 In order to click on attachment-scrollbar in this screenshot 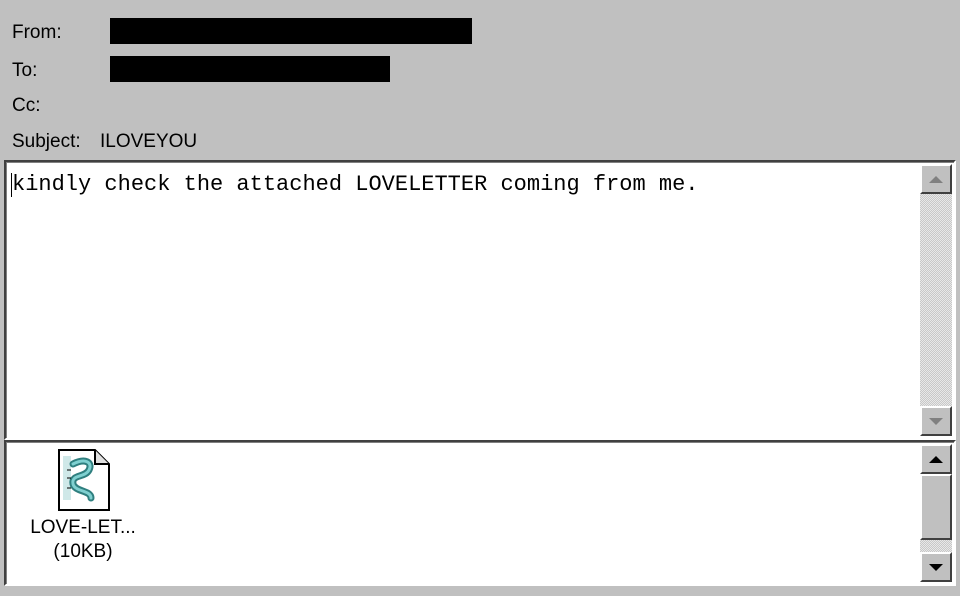, I will do `click(936, 513)`.